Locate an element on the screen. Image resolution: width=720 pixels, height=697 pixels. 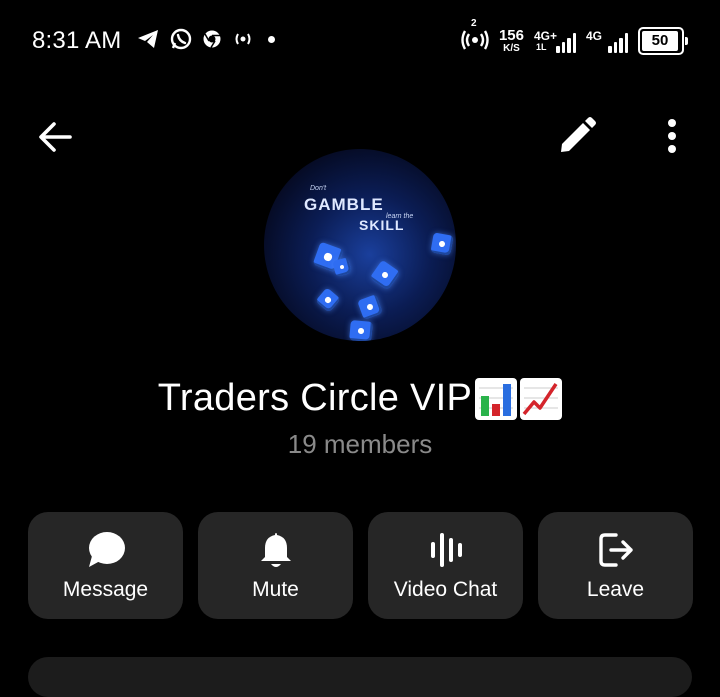
status-notification-icons is located at coordinates (205, 39).